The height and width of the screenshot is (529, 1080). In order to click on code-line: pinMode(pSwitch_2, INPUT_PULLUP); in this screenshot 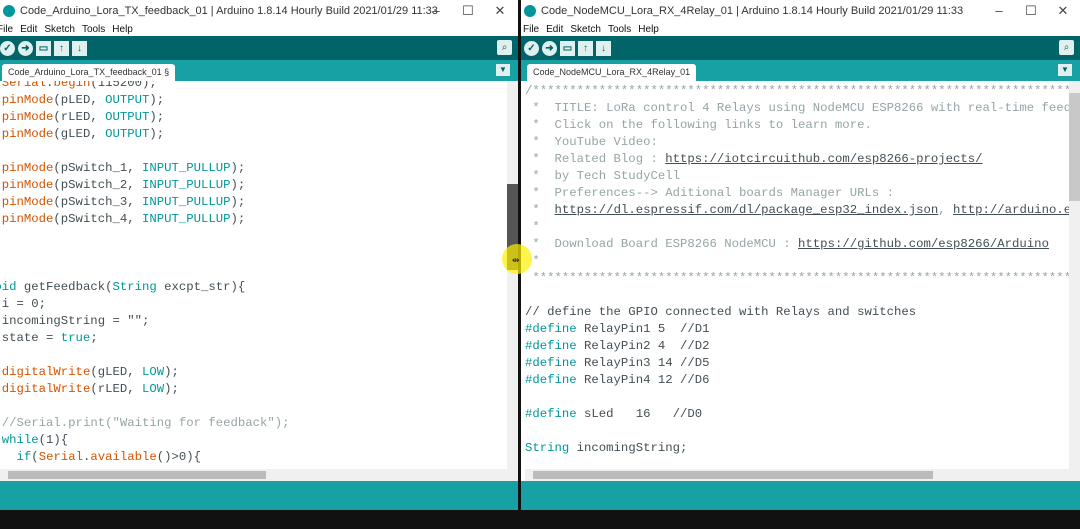, I will do `click(123, 185)`.